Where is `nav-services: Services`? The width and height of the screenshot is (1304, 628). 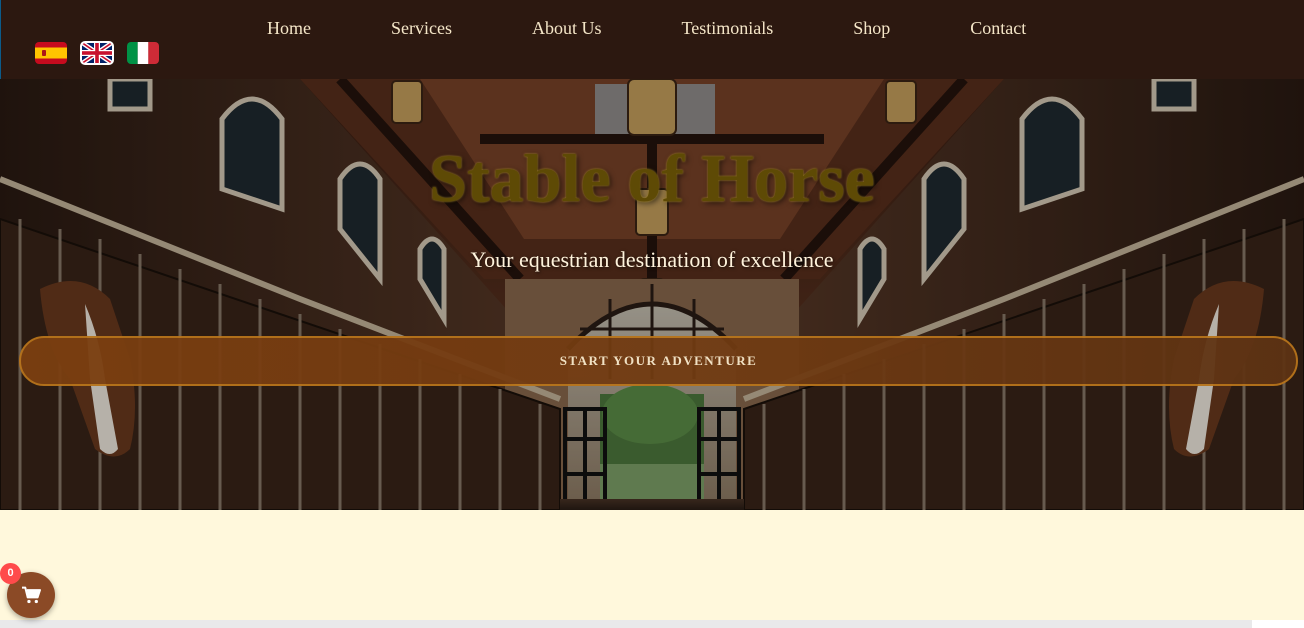
nav-services: Services is located at coordinates (421, 28).